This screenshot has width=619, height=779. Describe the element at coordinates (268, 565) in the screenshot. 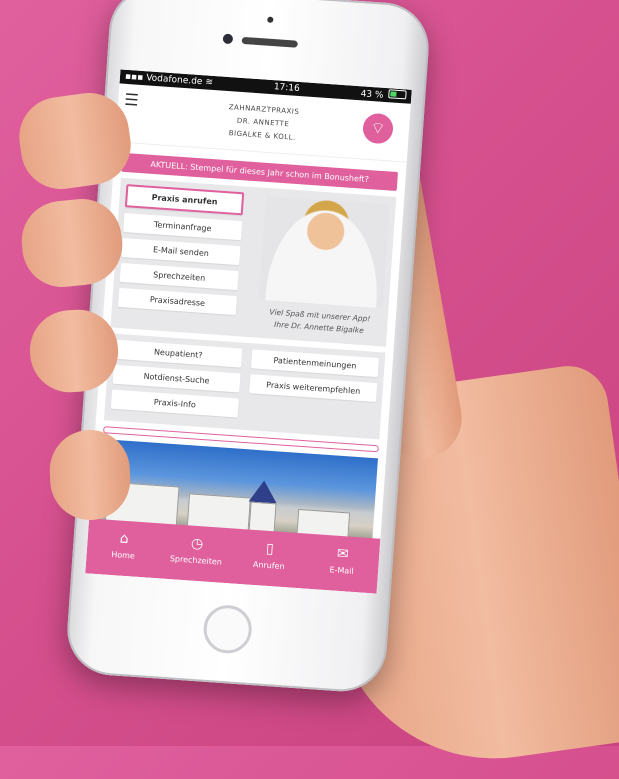

I see `nav-call-label: Anrufen` at that location.